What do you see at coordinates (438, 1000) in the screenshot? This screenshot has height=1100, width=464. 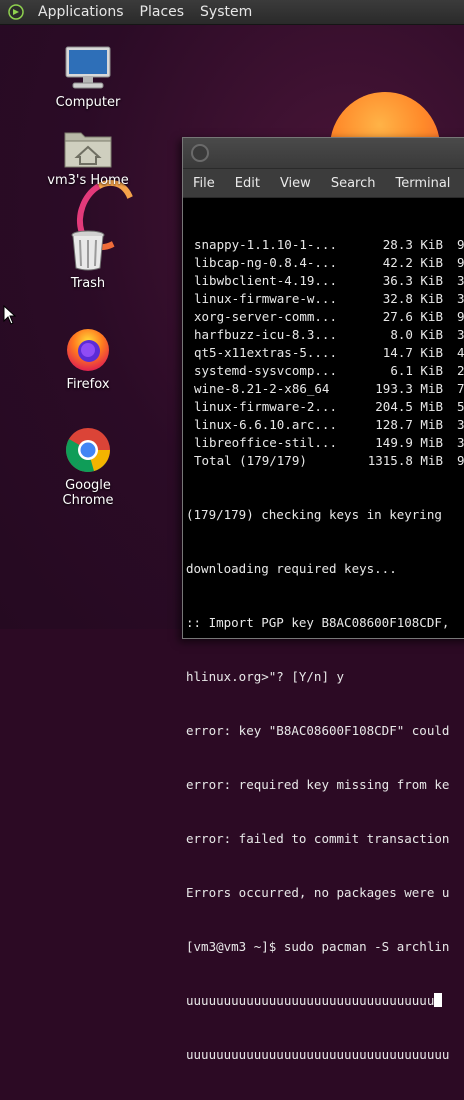 I see `text-cursor` at bounding box center [438, 1000].